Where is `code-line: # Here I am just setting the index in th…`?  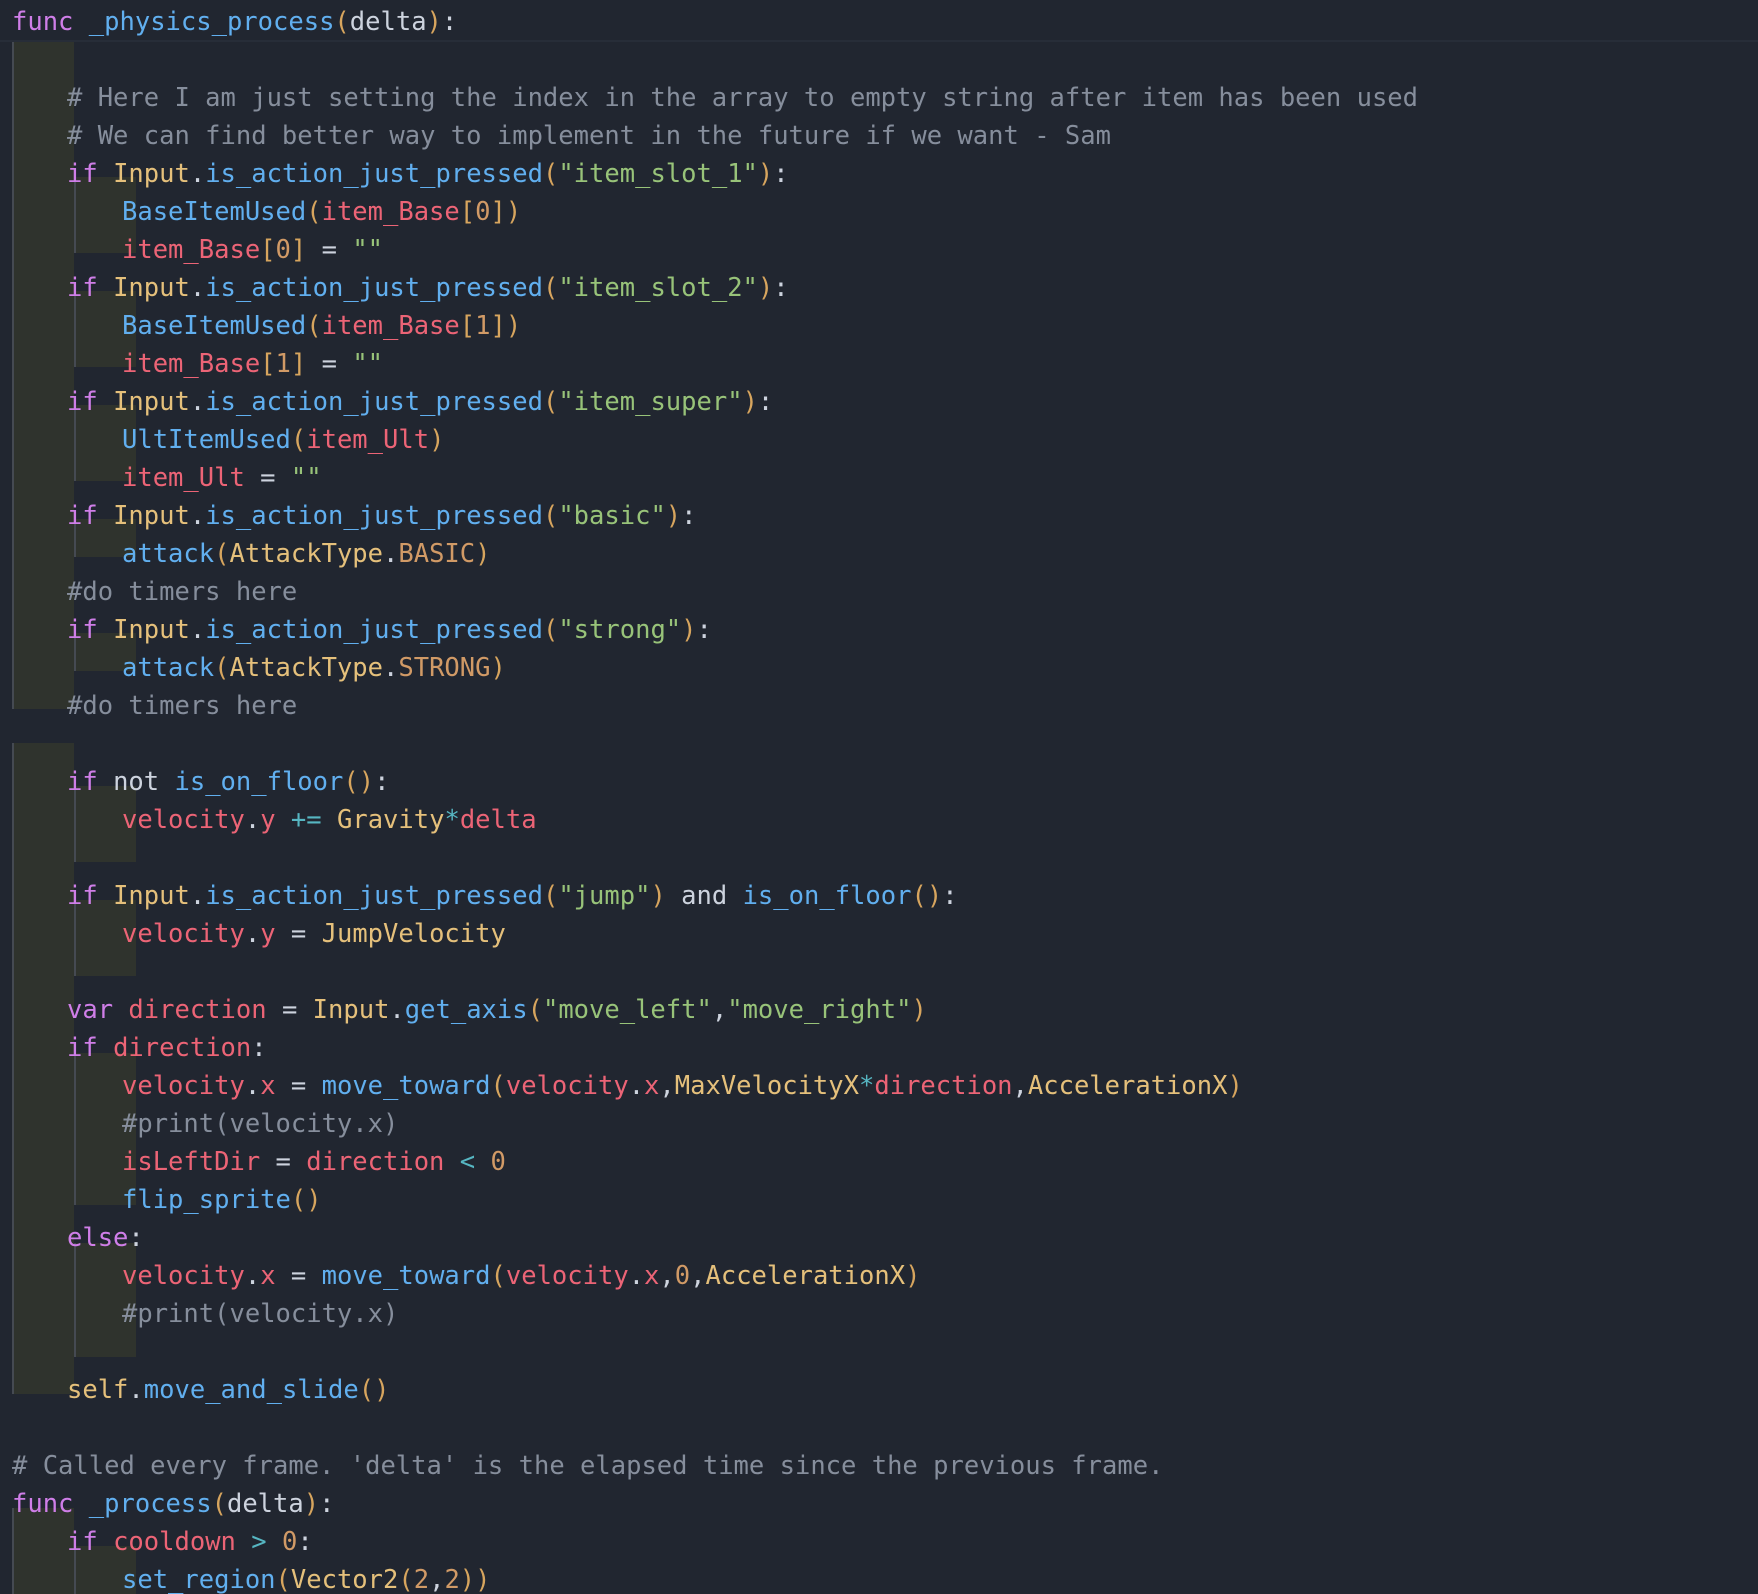
code-line: # Here I am just setting the index in th… is located at coordinates (715, 98).